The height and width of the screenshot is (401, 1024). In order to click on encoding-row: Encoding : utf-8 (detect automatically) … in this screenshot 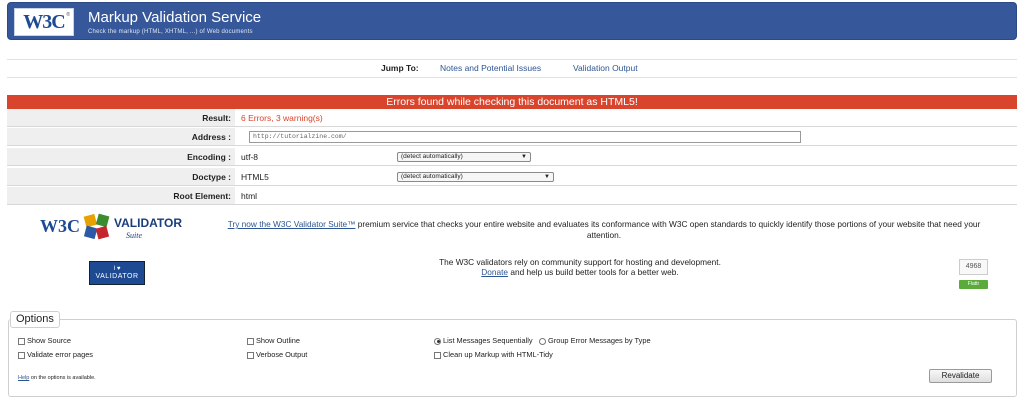, I will do `click(512, 157)`.